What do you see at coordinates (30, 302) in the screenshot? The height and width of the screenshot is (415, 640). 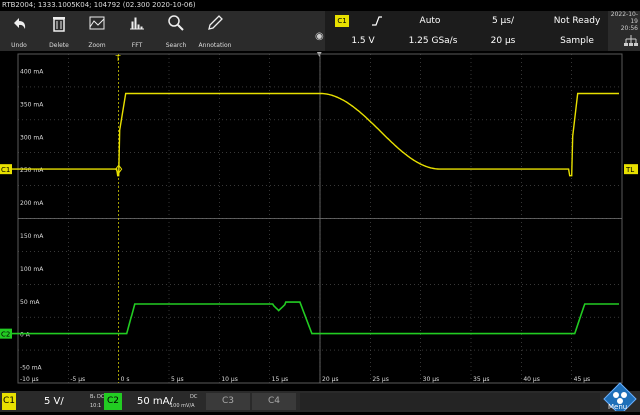 I see `y-tick-label: 50 mA` at bounding box center [30, 302].